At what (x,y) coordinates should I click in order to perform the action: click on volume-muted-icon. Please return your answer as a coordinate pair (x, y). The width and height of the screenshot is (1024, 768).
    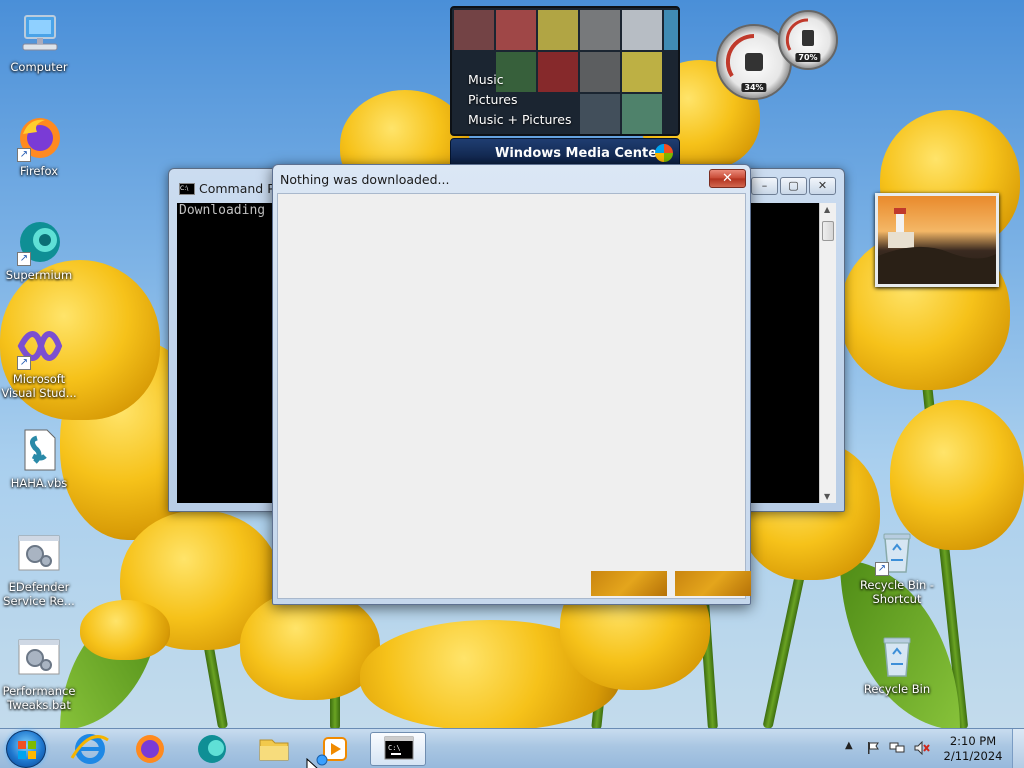
    Looking at the image, I should click on (922, 748).